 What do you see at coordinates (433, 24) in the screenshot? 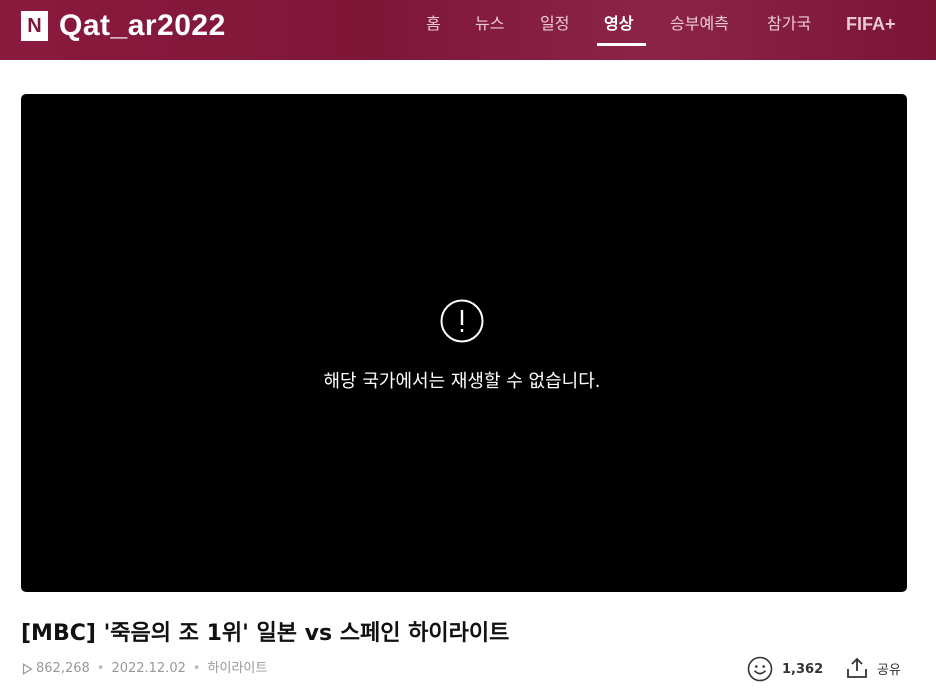
I see `nav-home: 홈` at bounding box center [433, 24].